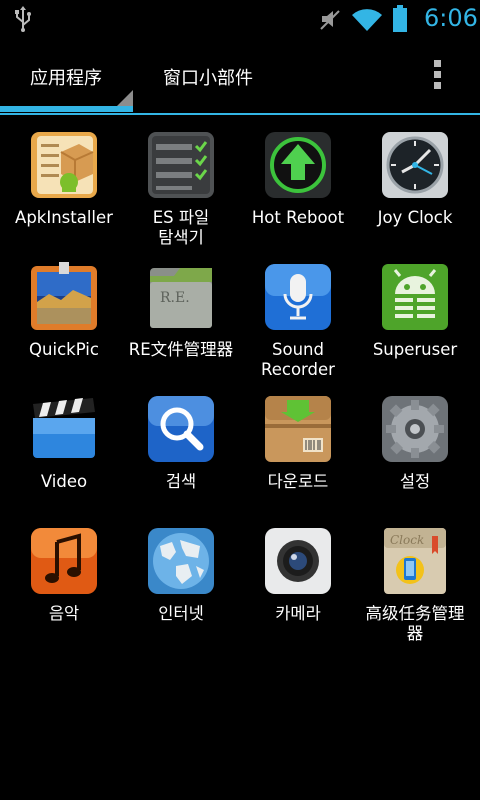 The image size is (480, 800). What do you see at coordinates (181, 227) in the screenshot?
I see `app-label: ES 파일 탐색기` at bounding box center [181, 227].